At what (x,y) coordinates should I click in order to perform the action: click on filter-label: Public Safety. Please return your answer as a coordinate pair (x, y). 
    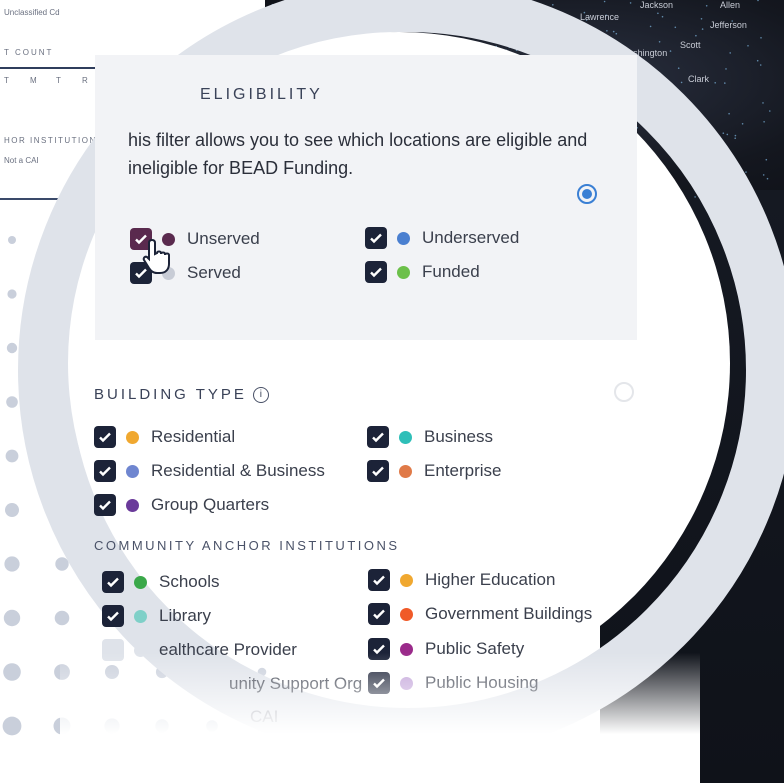
    Looking at the image, I should click on (475, 648).